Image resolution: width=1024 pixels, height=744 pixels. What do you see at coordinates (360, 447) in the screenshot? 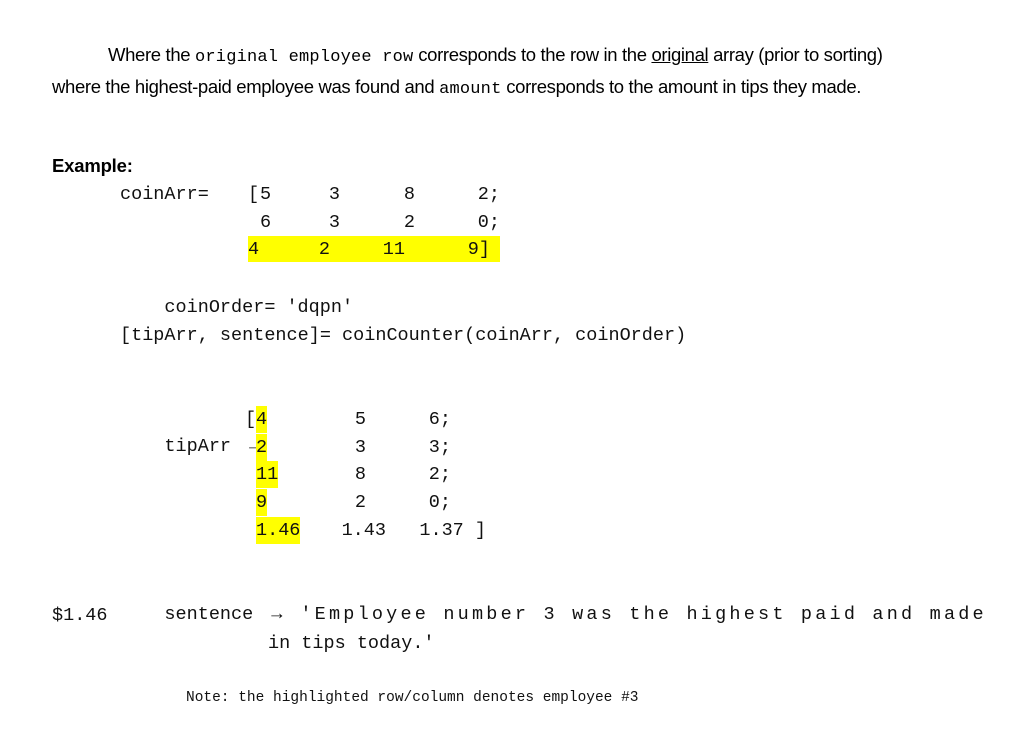
I see `tiparr-cell-r2c2: 3` at bounding box center [360, 447].